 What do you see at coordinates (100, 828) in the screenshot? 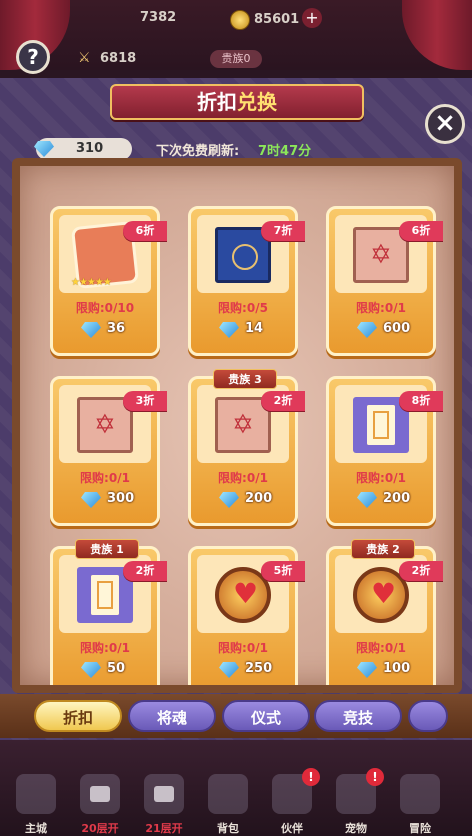
I see `nav-label: 20层开` at bounding box center [100, 828].